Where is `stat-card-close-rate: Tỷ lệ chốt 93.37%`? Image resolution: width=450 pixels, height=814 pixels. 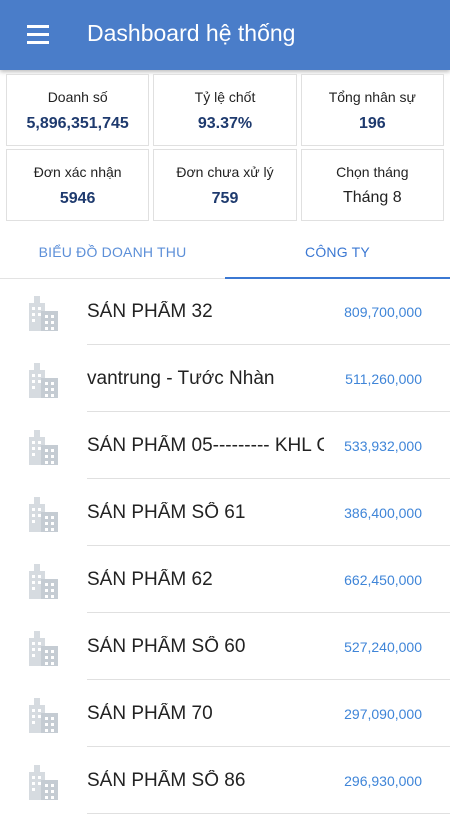 stat-card-close-rate: Tỷ lệ chốt 93.37% is located at coordinates (225, 110).